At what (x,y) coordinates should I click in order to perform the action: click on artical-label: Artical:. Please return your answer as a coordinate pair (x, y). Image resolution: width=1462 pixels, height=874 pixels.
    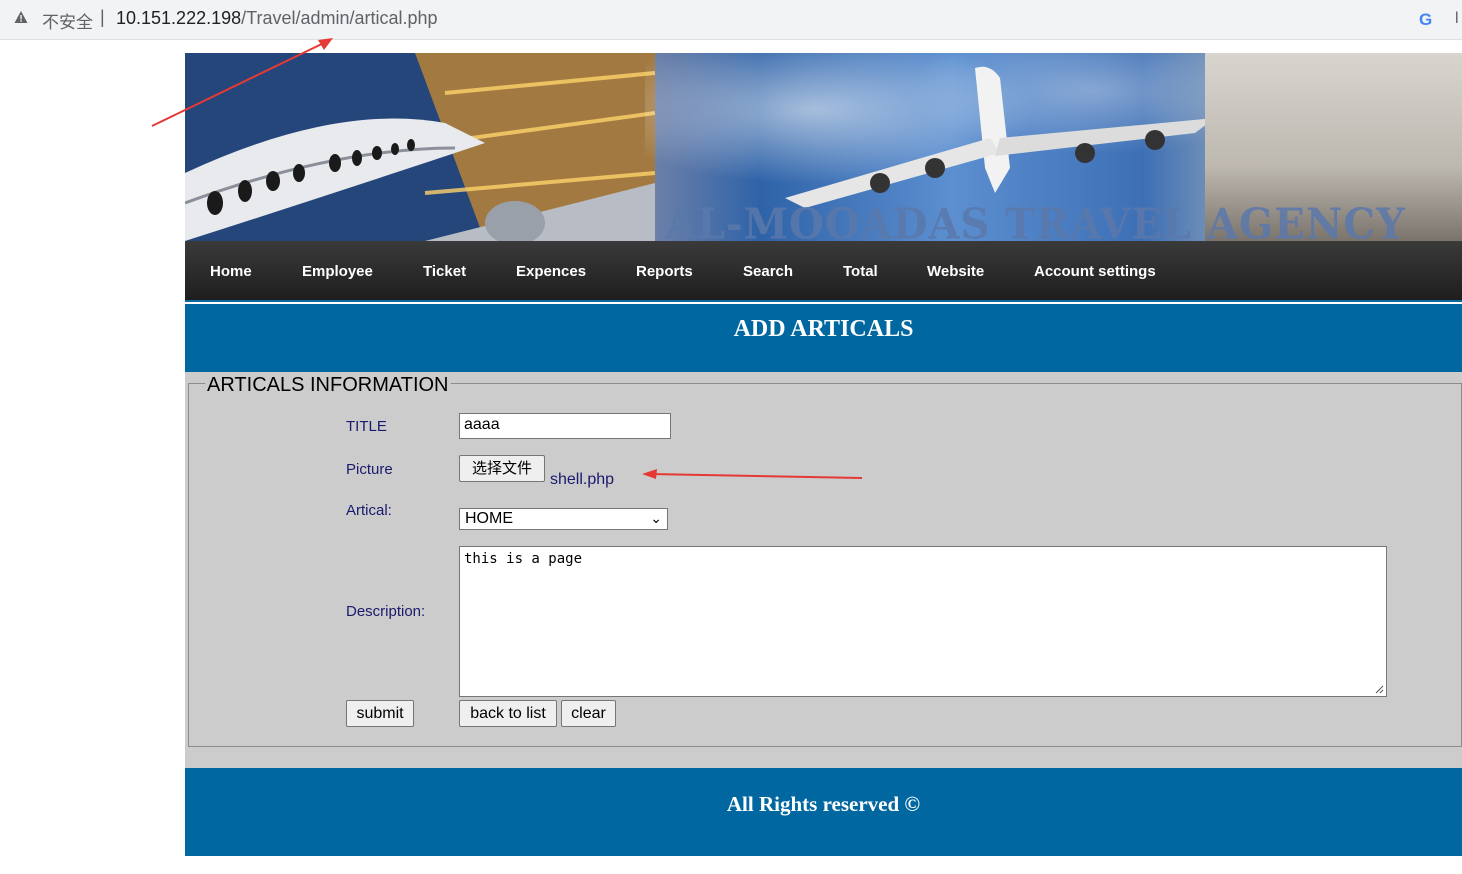
    Looking at the image, I should click on (369, 510).